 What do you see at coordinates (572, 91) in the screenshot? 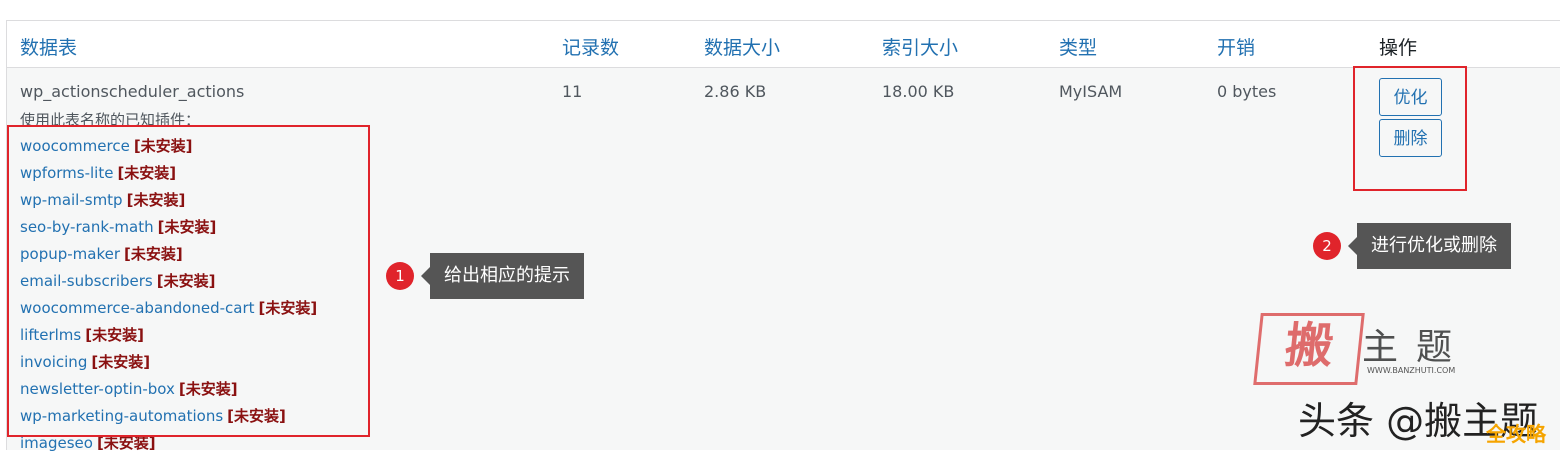
I see `records-count: 11` at bounding box center [572, 91].